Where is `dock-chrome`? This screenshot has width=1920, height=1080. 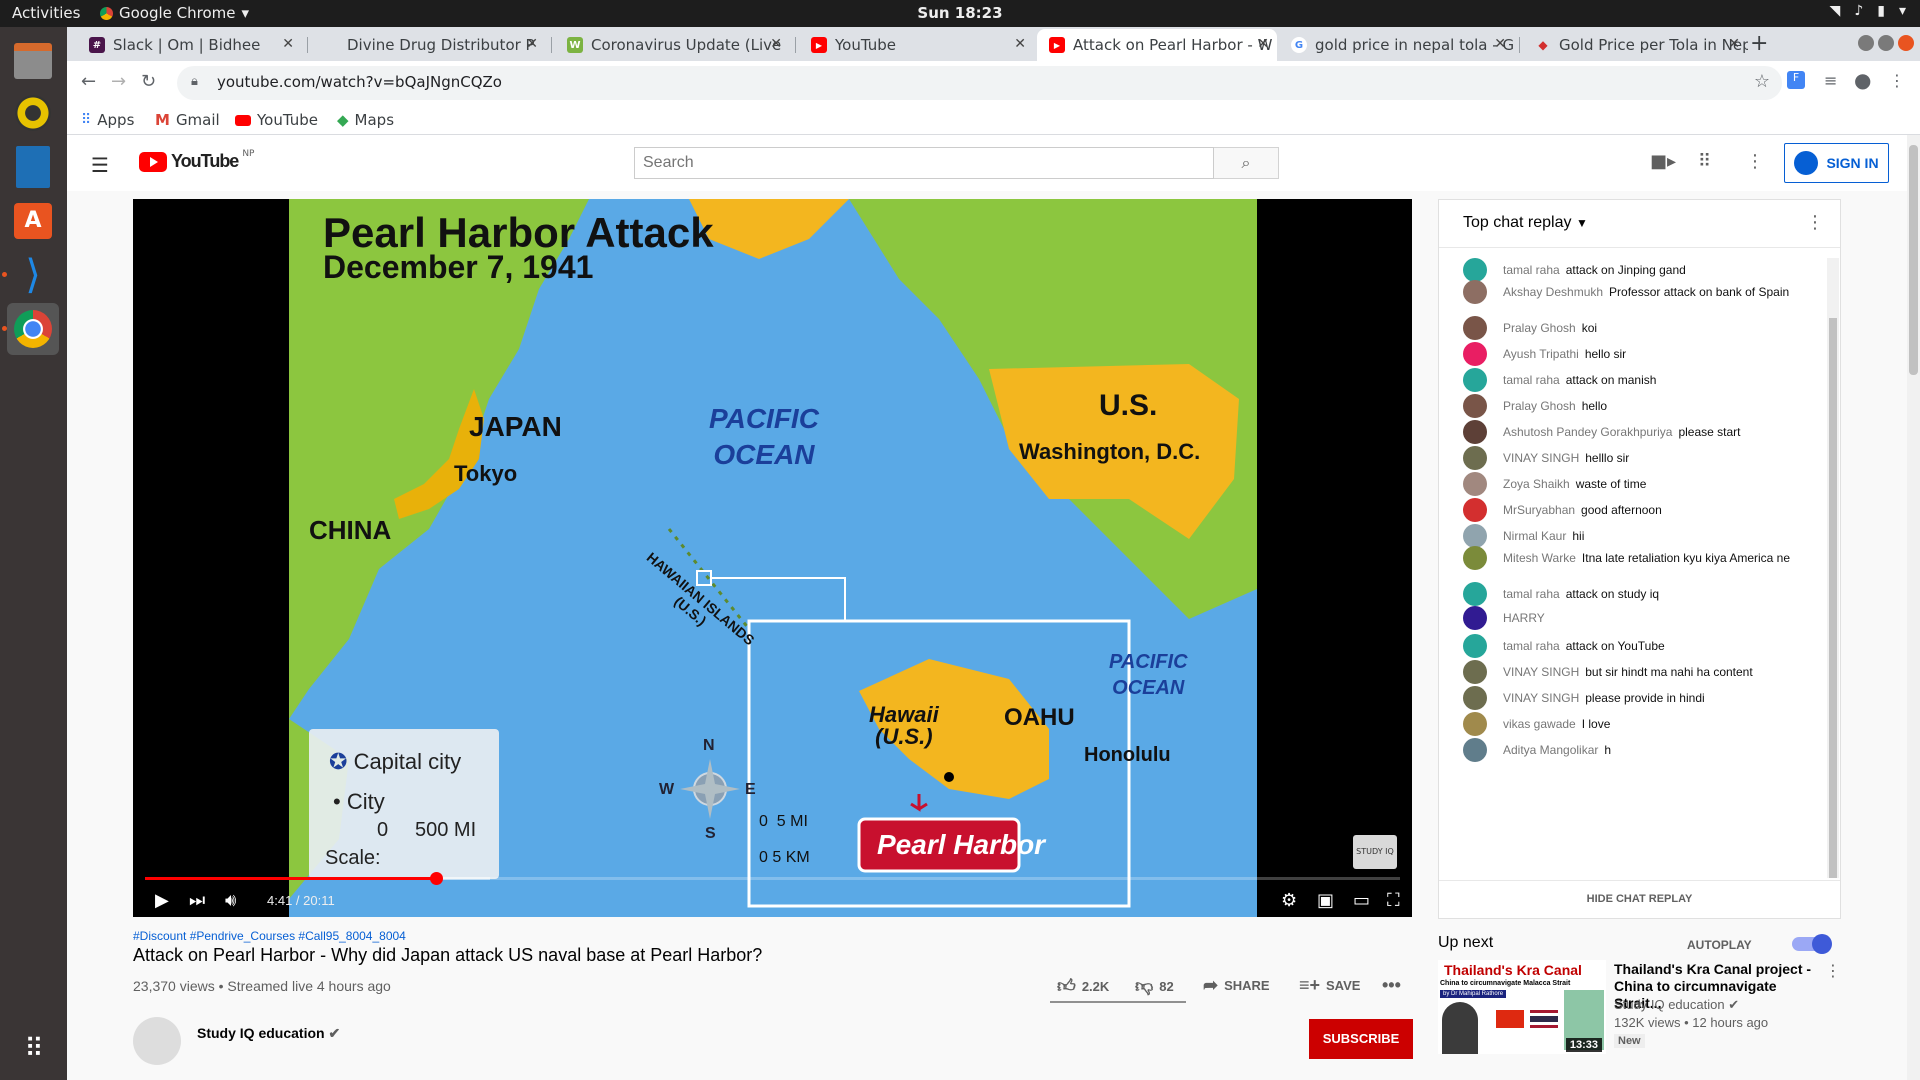 dock-chrome is located at coordinates (33, 329).